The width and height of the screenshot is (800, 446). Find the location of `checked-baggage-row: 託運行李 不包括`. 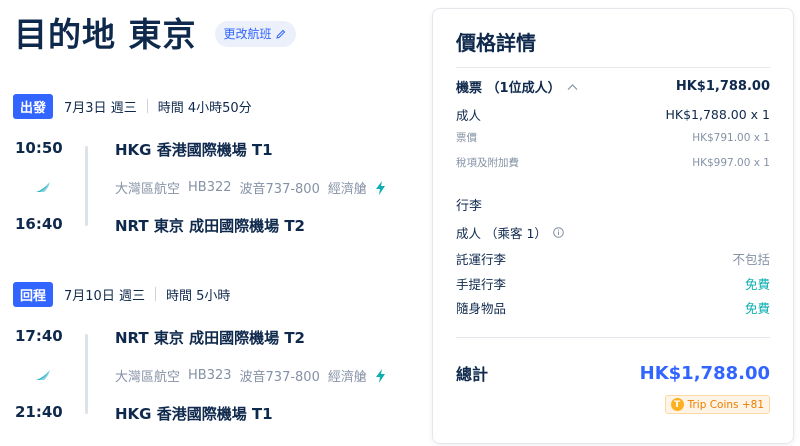

checked-baggage-row: 託運行李 不包括 is located at coordinates (613, 258).